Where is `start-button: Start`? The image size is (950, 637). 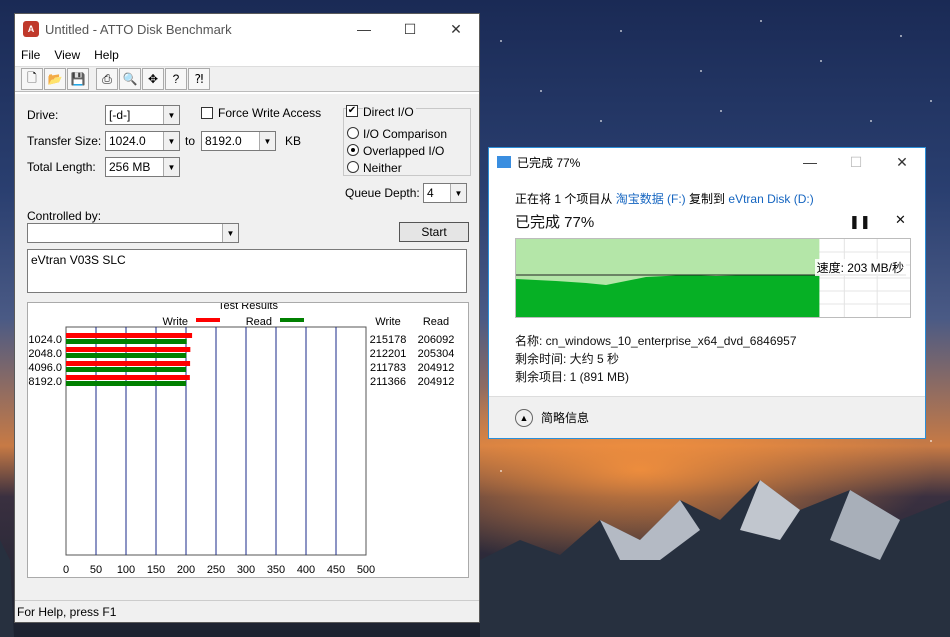 start-button: Start is located at coordinates (434, 232).